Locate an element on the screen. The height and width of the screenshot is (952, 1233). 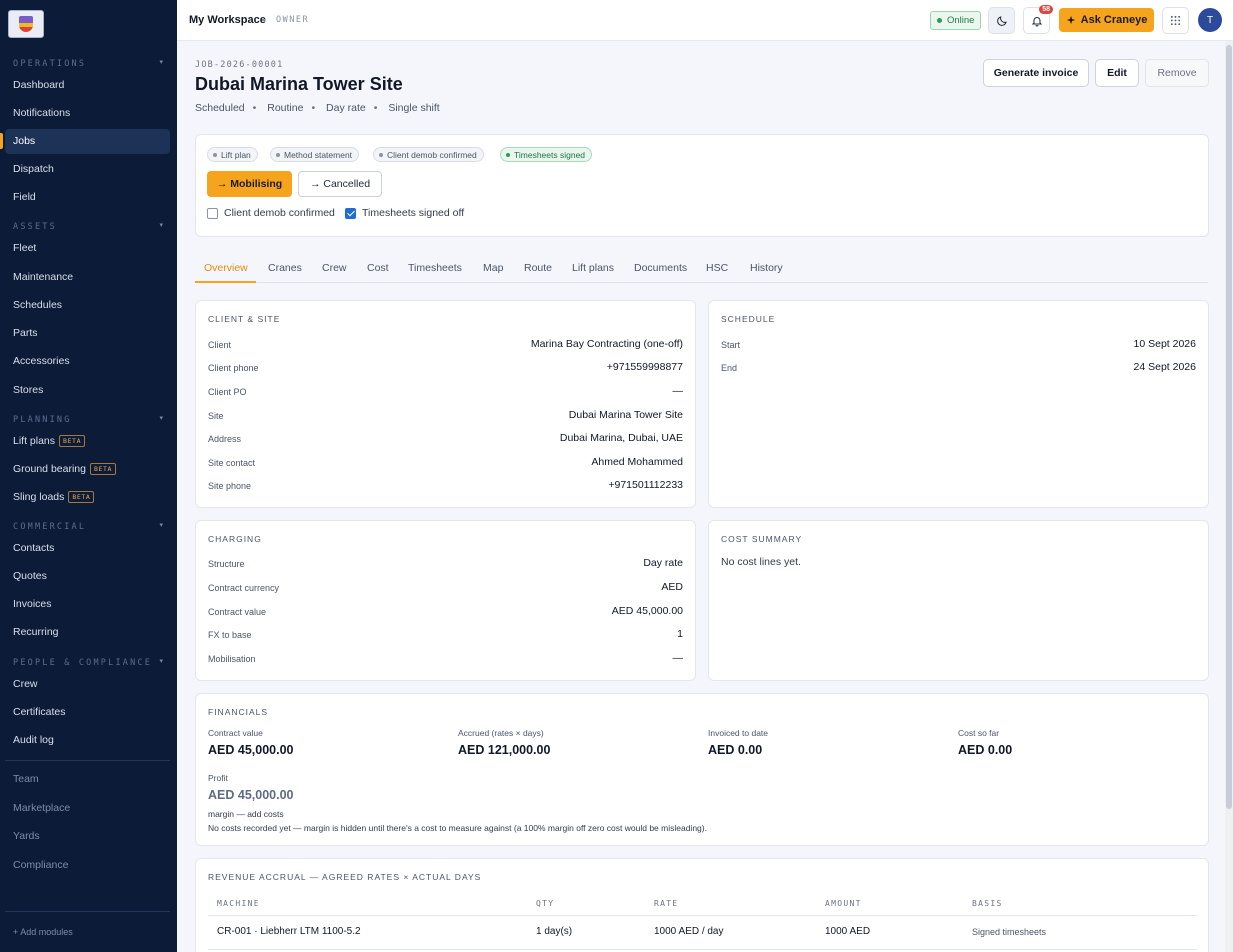
job-priority: Routine is located at coordinates (285, 108).